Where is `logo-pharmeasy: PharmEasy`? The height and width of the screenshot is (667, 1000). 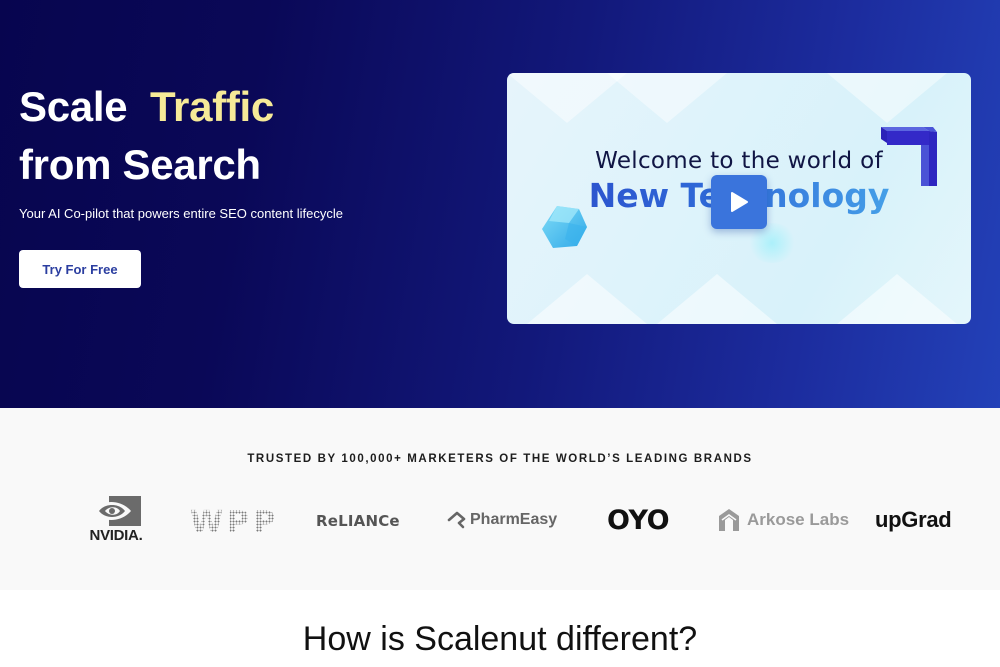 logo-pharmeasy: PharmEasy is located at coordinates (502, 520).